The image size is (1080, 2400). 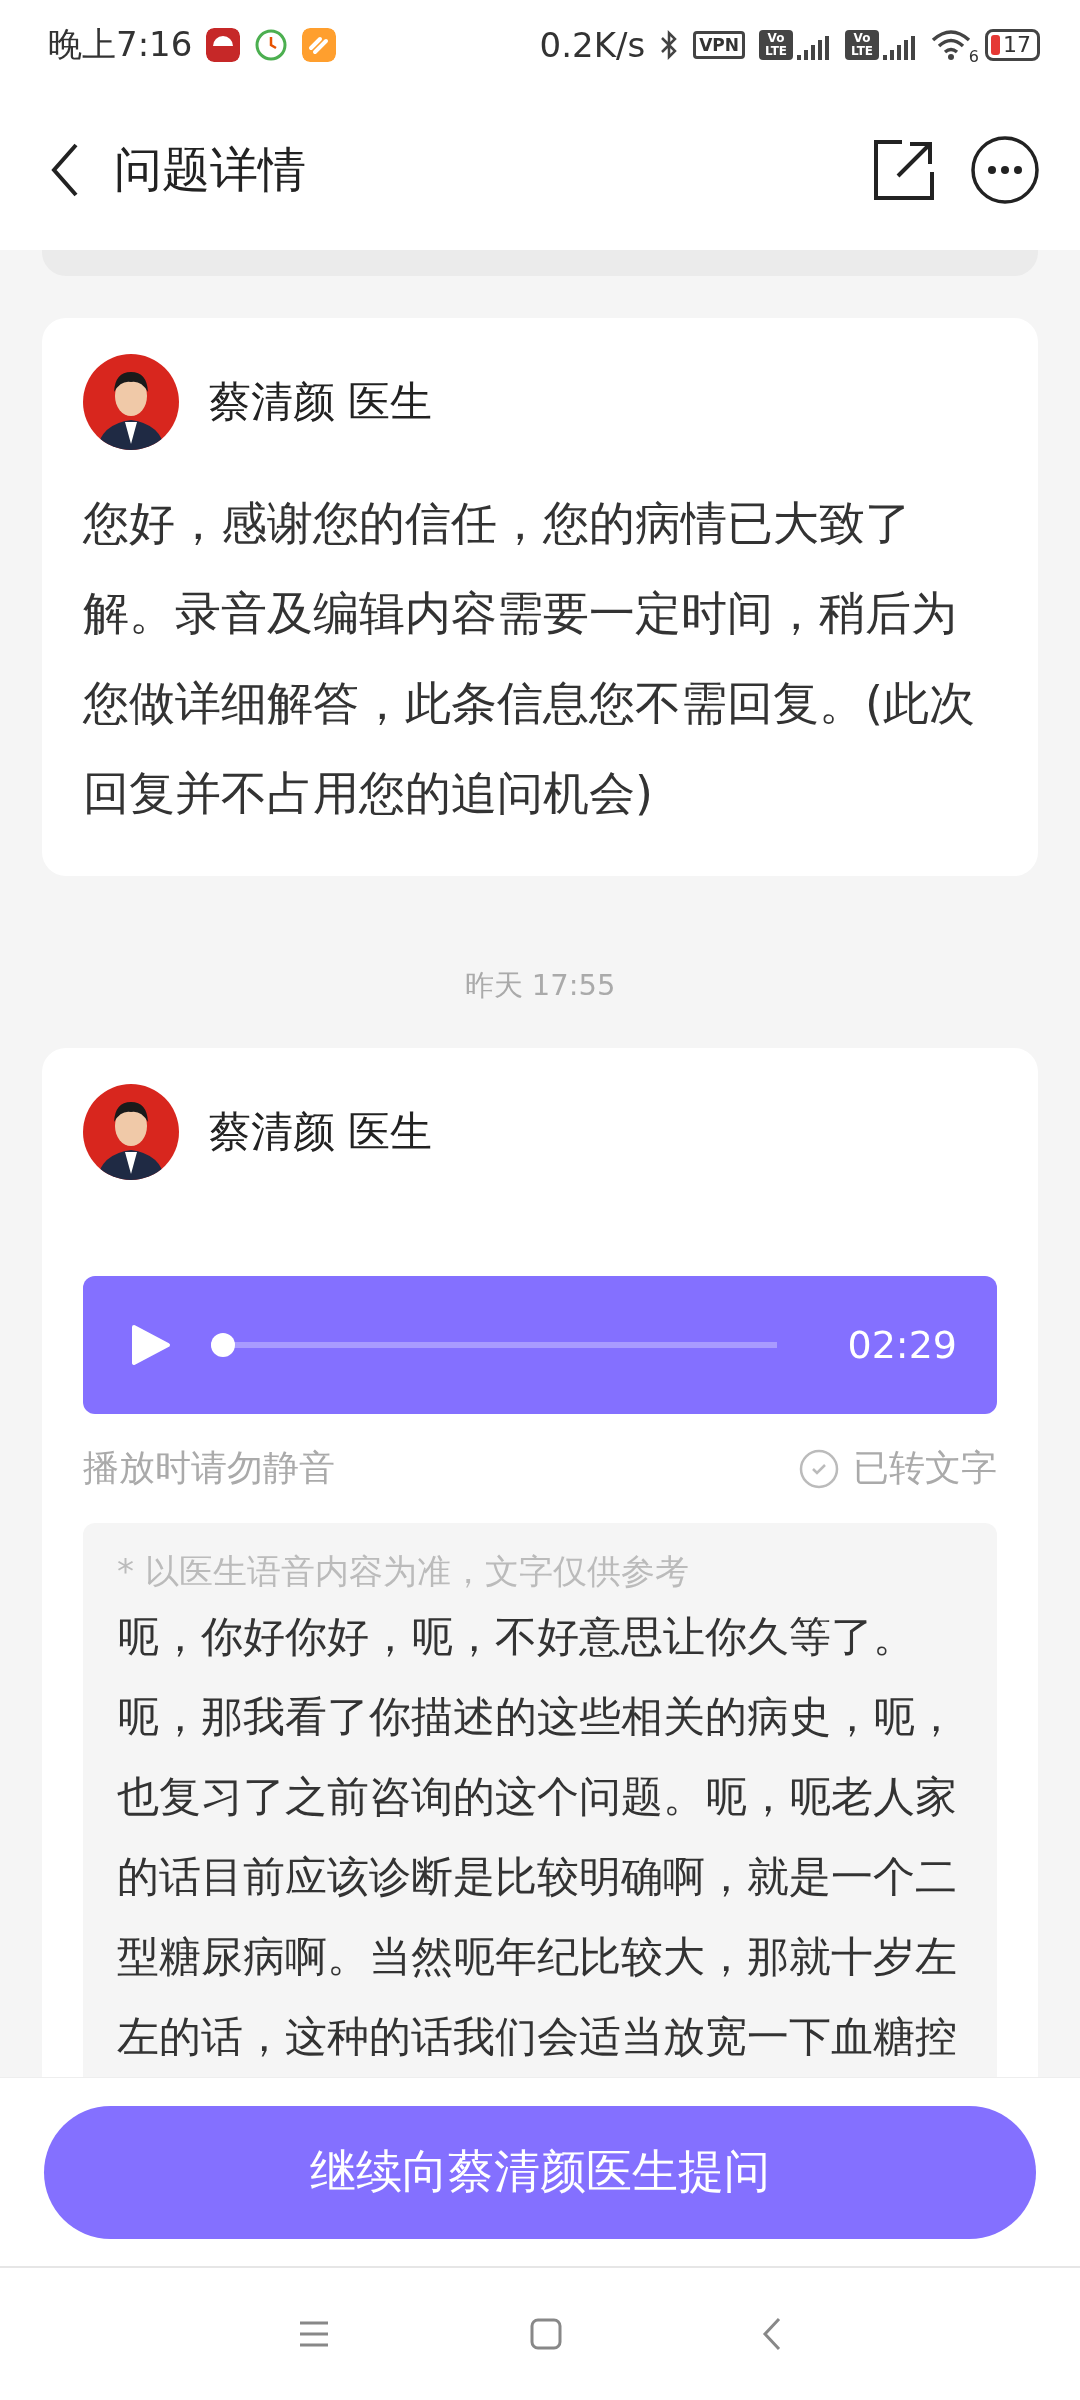 What do you see at coordinates (995, 45) in the screenshot?
I see `battery-fill` at bounding box center [995, 45].